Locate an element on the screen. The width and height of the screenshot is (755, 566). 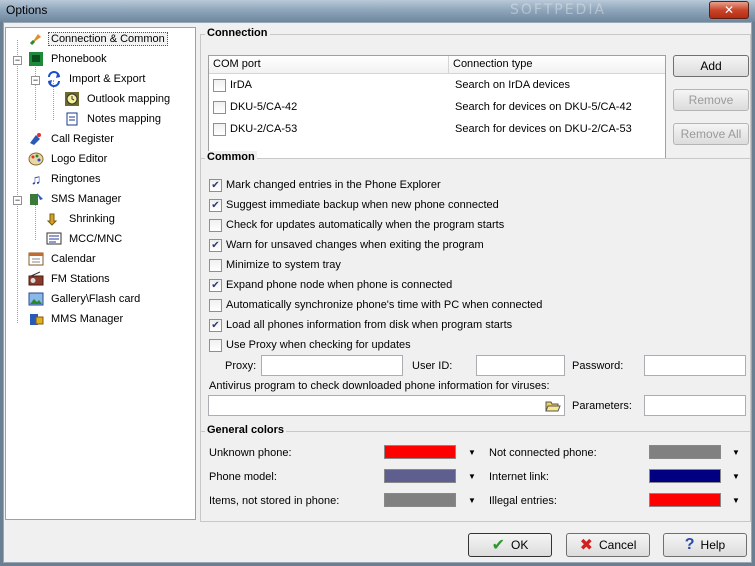
not-connected-label: Not connected phone: is located at coordinates (543, 453).